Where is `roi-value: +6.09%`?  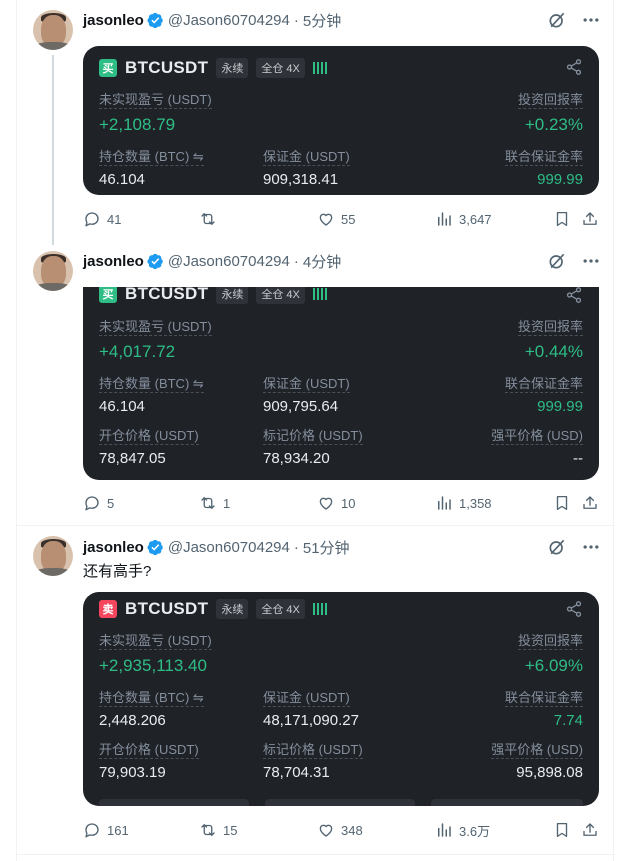
roi-value: +6.09% is located at coordinates (553, 665).